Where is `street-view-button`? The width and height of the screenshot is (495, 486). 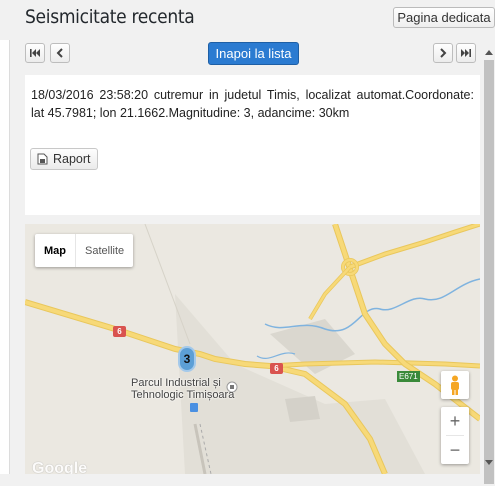 street-view-button is located at coordinates (455, 385).